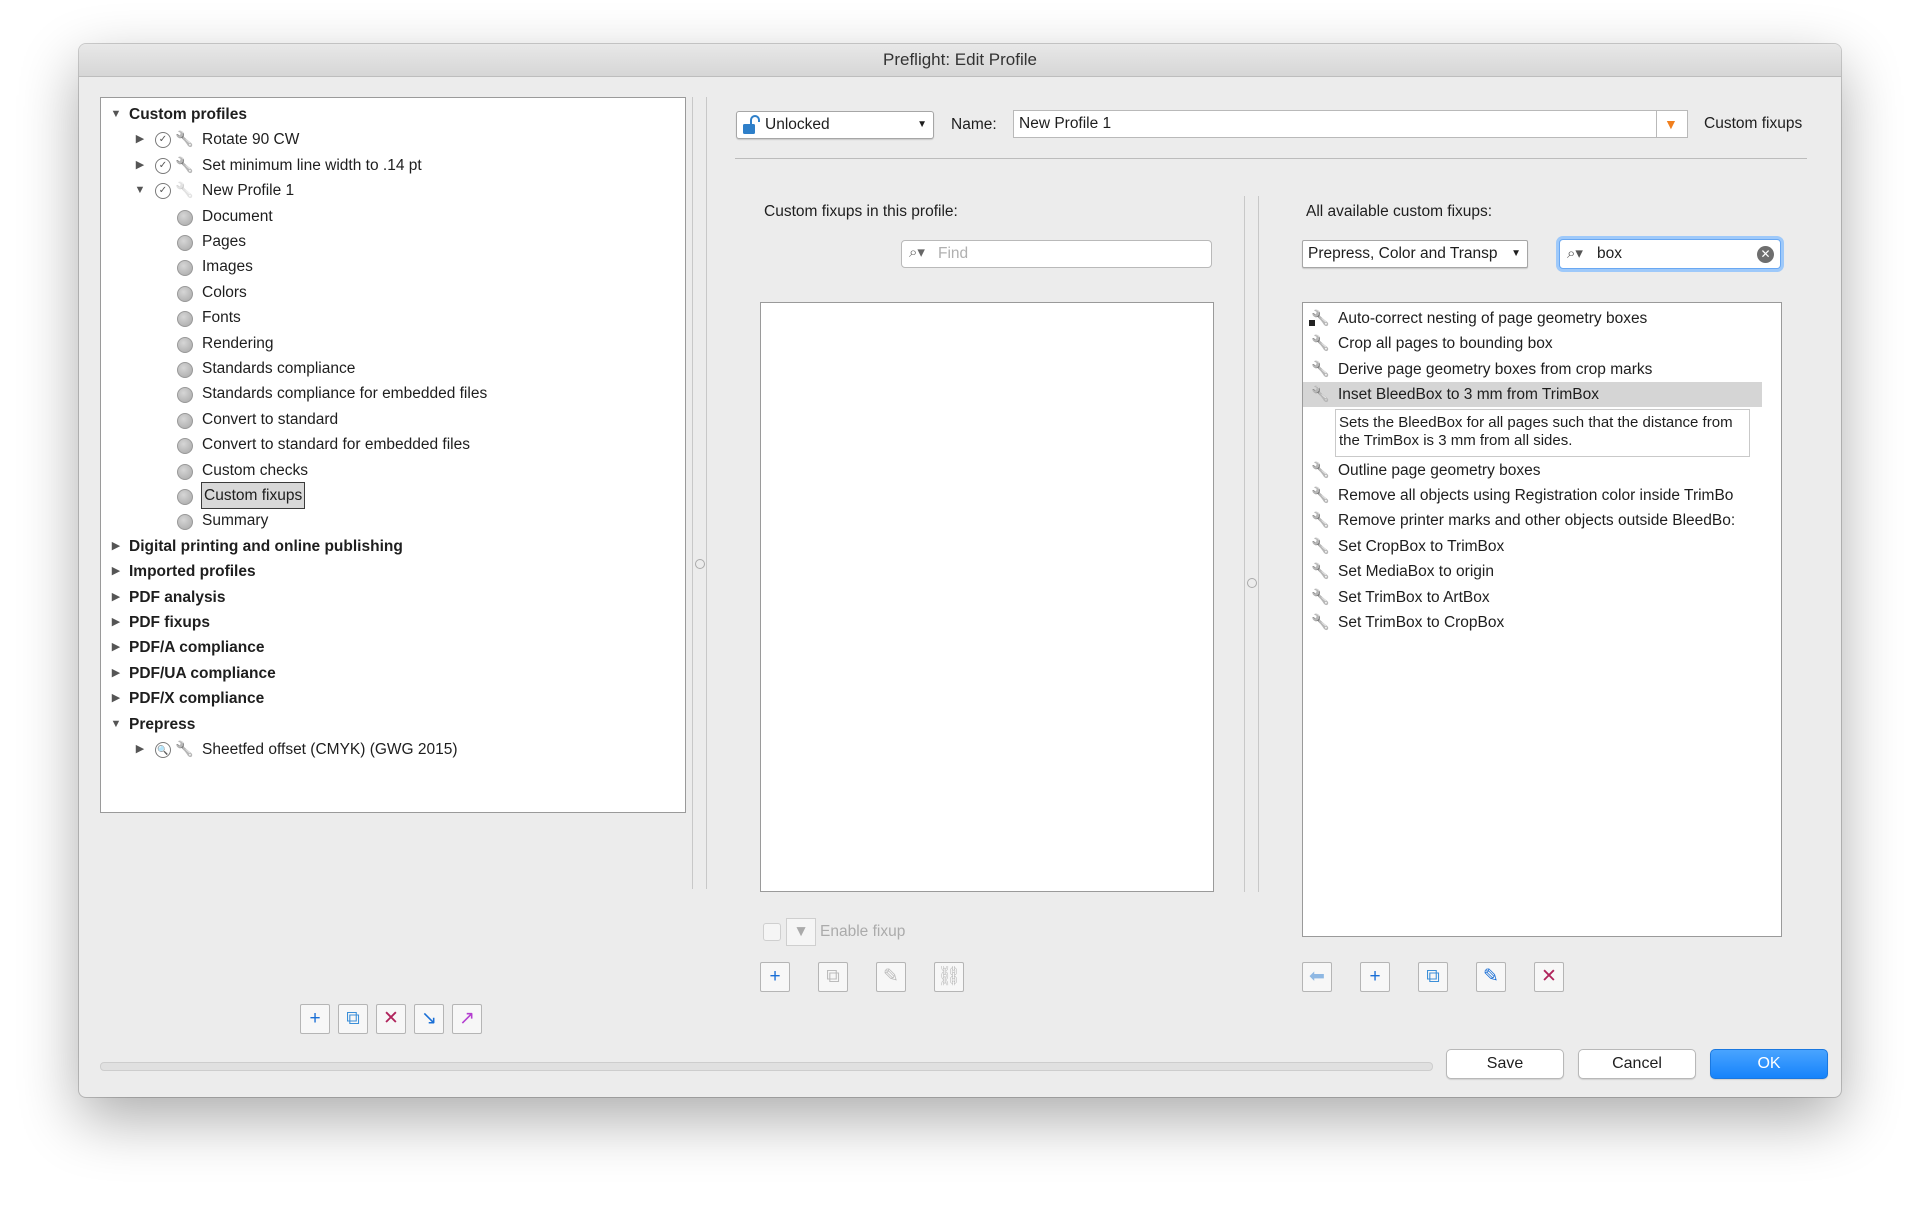  I want to click on enable-fixup-menu-button: ▼, so click(801, 932).